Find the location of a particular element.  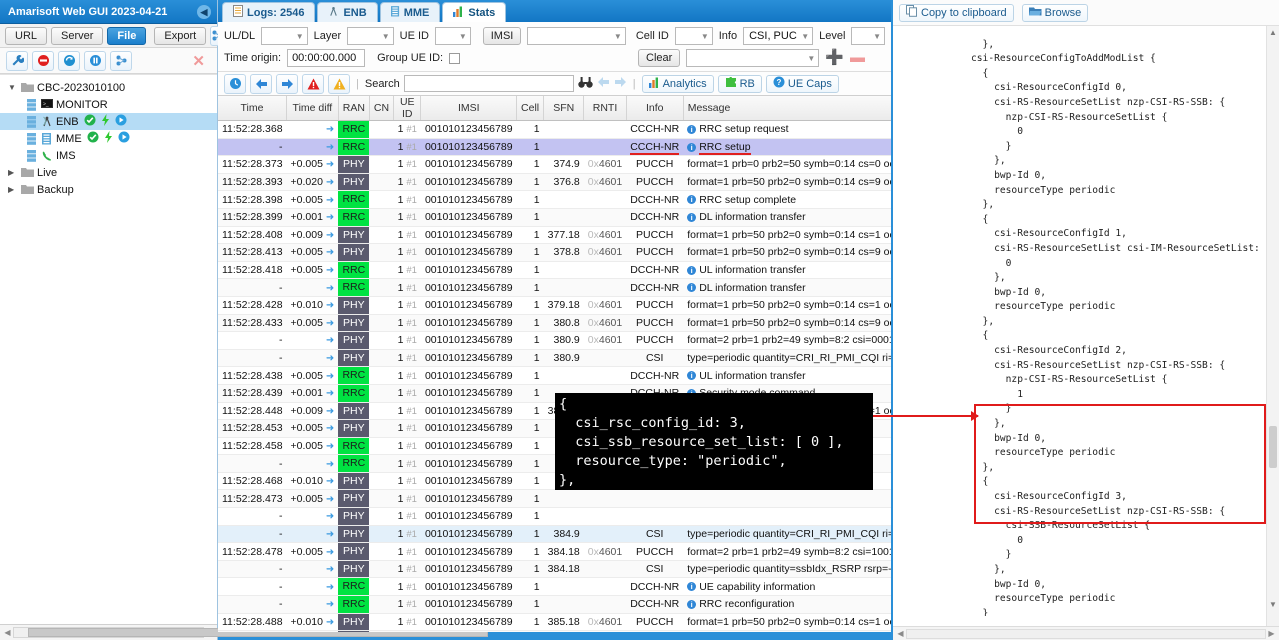

column-header-ue-id: UE ID is located at coordinates (407, 108).